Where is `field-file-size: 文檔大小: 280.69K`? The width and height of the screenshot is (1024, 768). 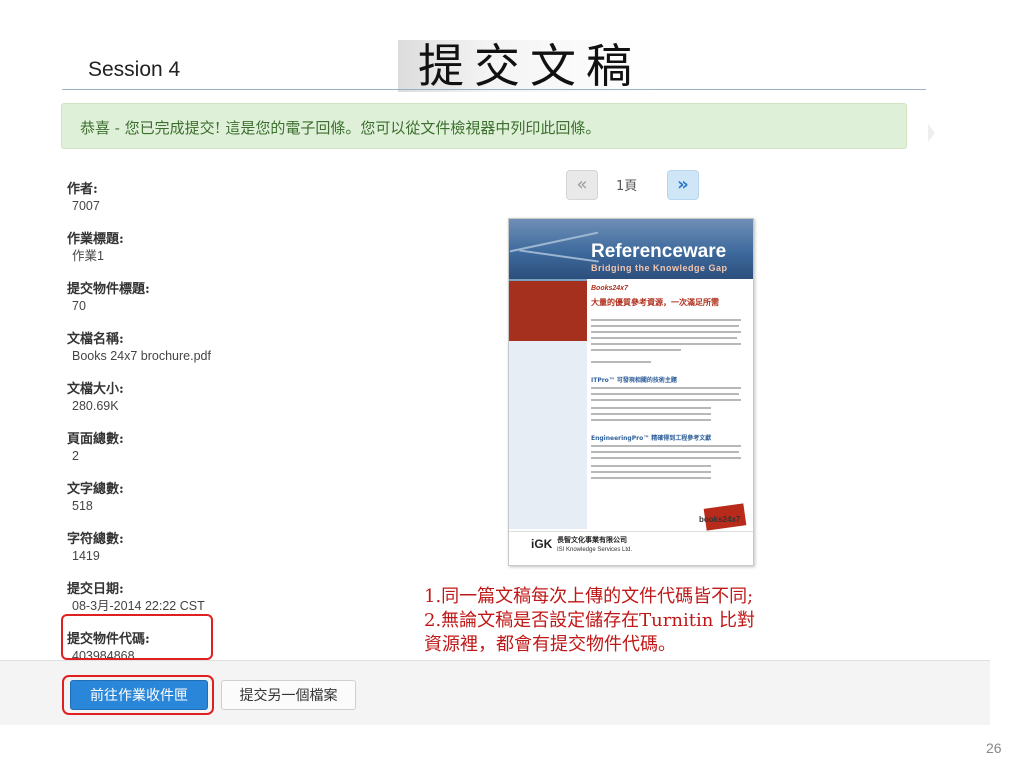
field-file-size: 文檔大小: 280.69K is located at coordinates (227, 406).